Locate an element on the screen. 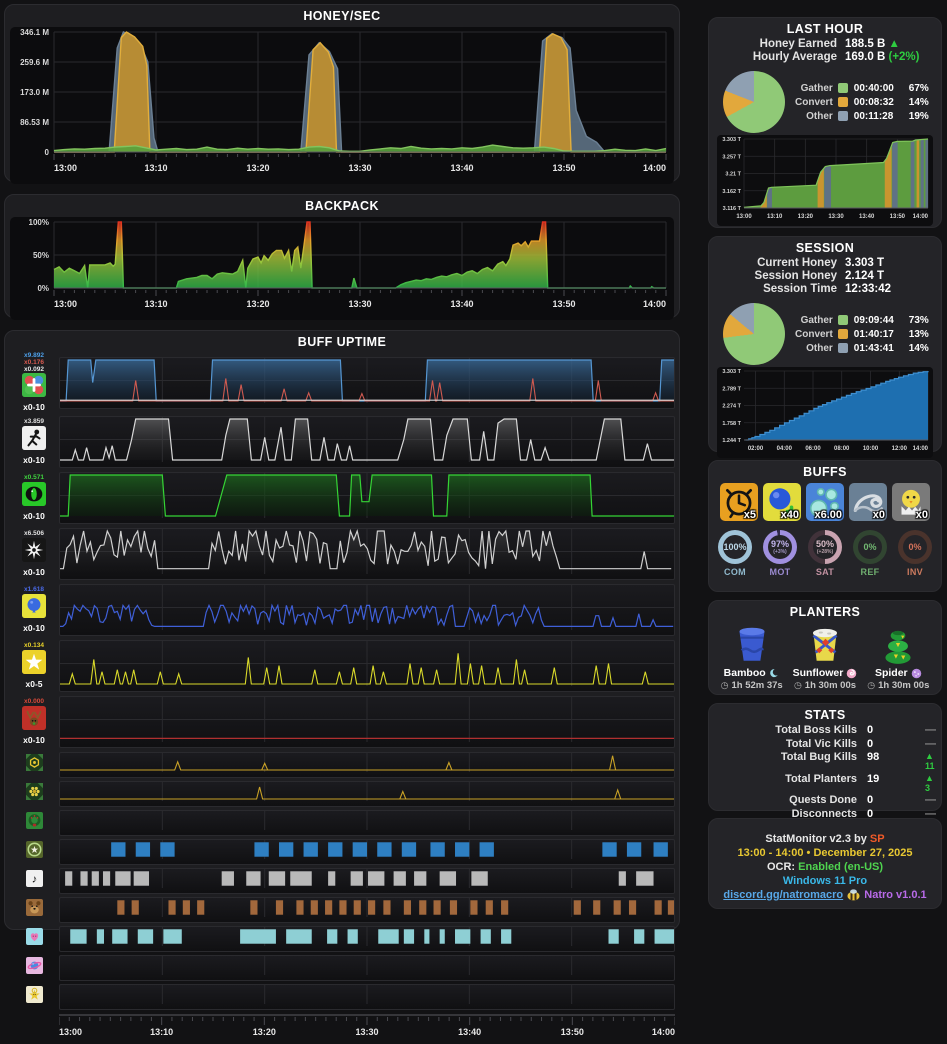 This screenshot has height=1044, width=947. gauge-bonus: (+28%) is located at coordinates (825, 551).